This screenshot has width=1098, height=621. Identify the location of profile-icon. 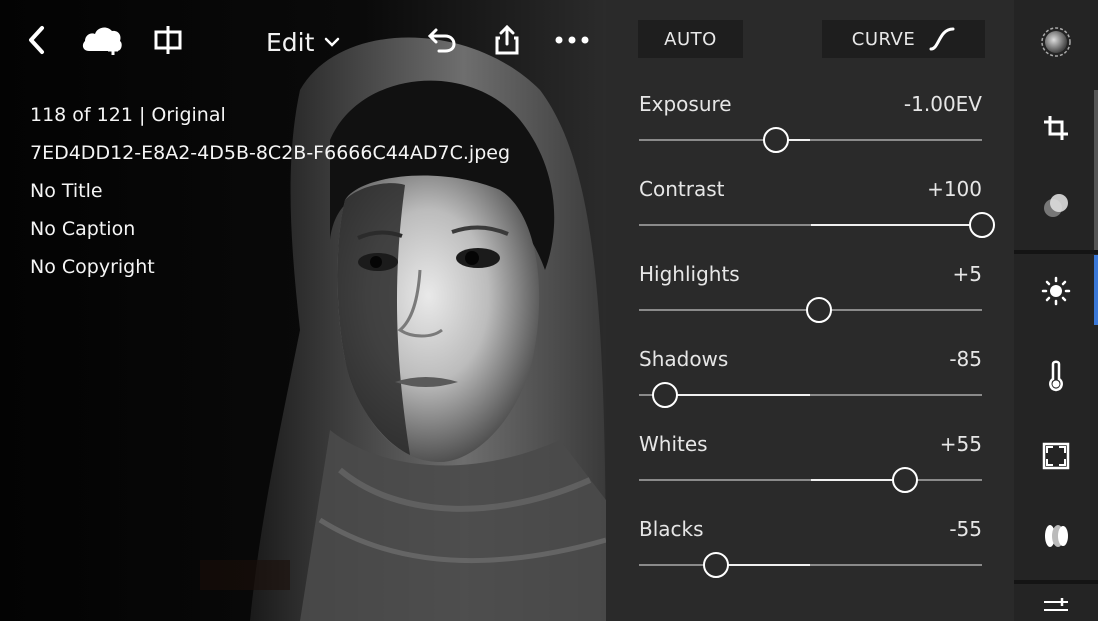
(1056, 205).